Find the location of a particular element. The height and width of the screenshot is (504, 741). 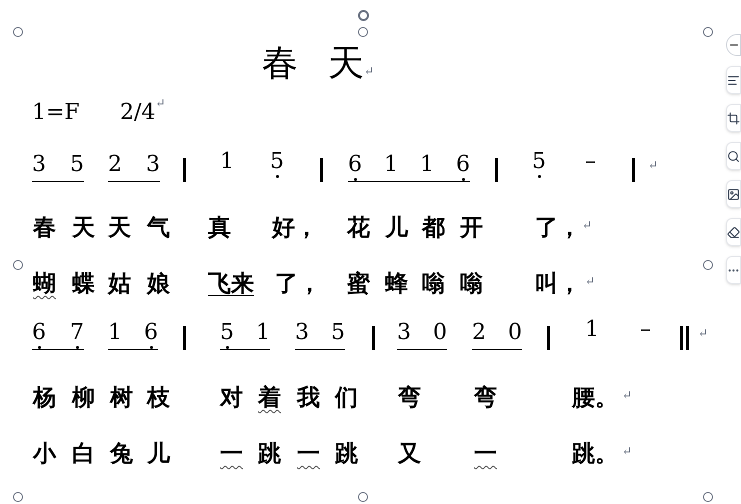

lyric-syllable: 又 is located at coordinates (409, 453).